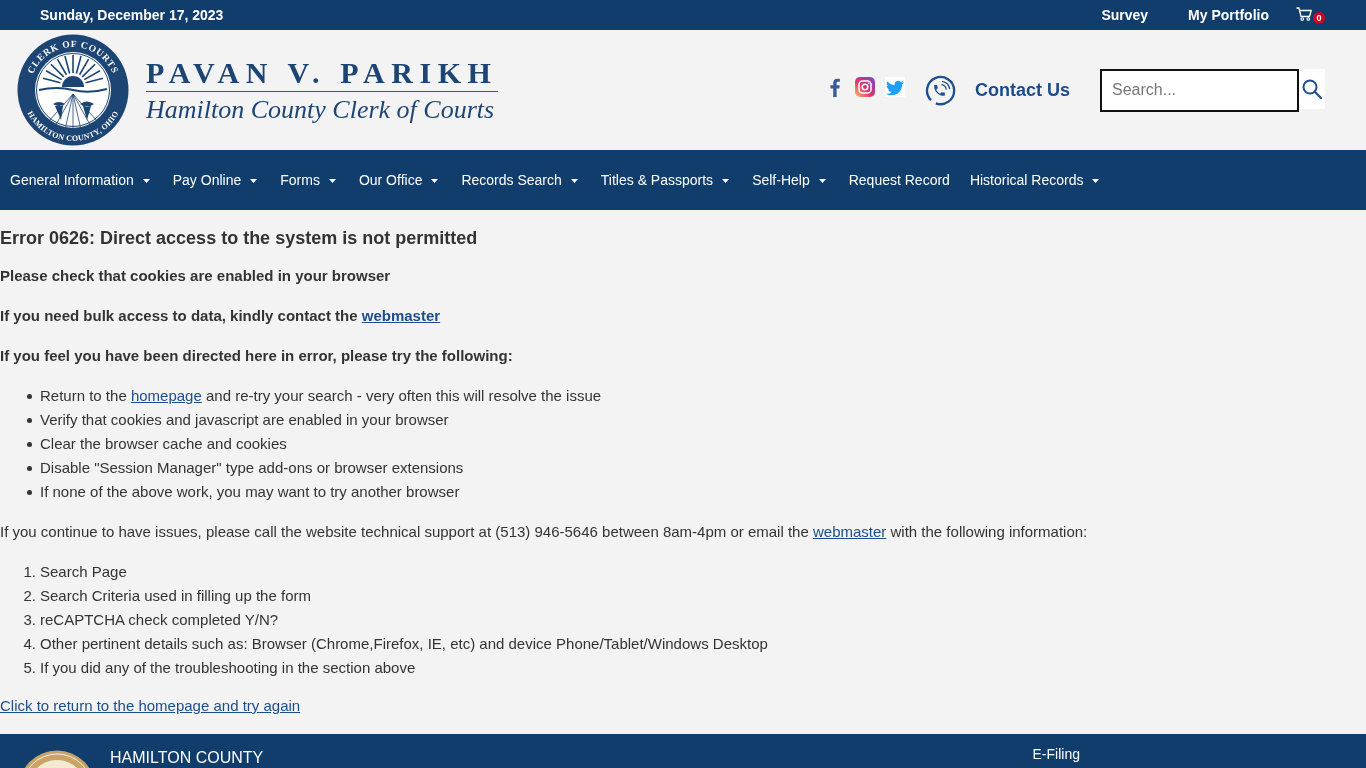 The image size is (1366, 768). Describe the element at coordinates (221, 316) in the screenshot. I see `message-text: If you need bulk access to data, kindly contact the webmaster` at that location.